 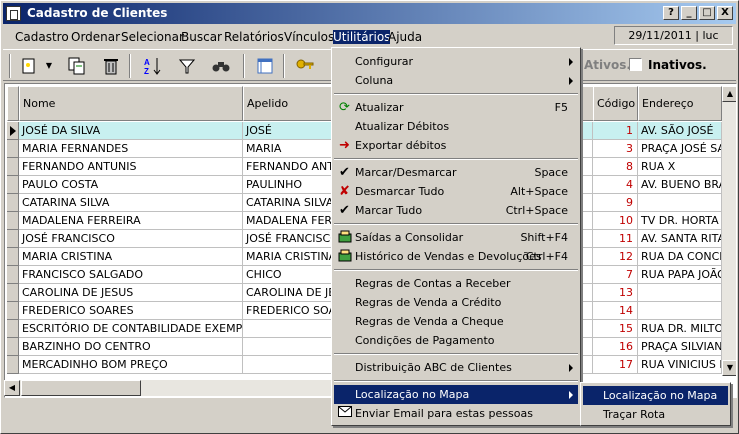 I want to click on submenu-item-localizacao: Localização no Mapa, so click(x=655, y=395).